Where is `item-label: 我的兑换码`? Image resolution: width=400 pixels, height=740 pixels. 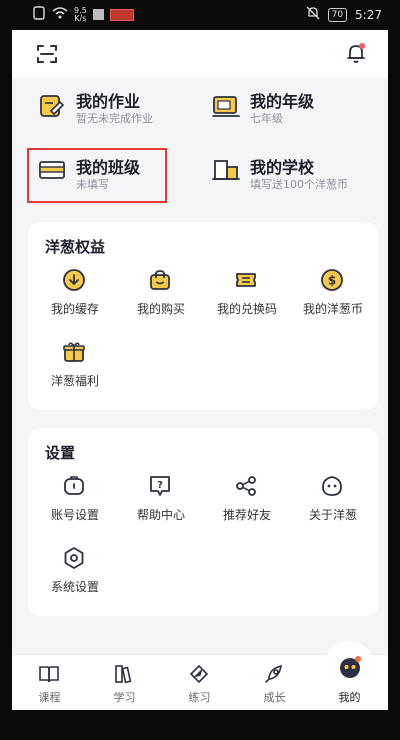 item-label: 我的兑换码 is located at coordinates (246, 309).